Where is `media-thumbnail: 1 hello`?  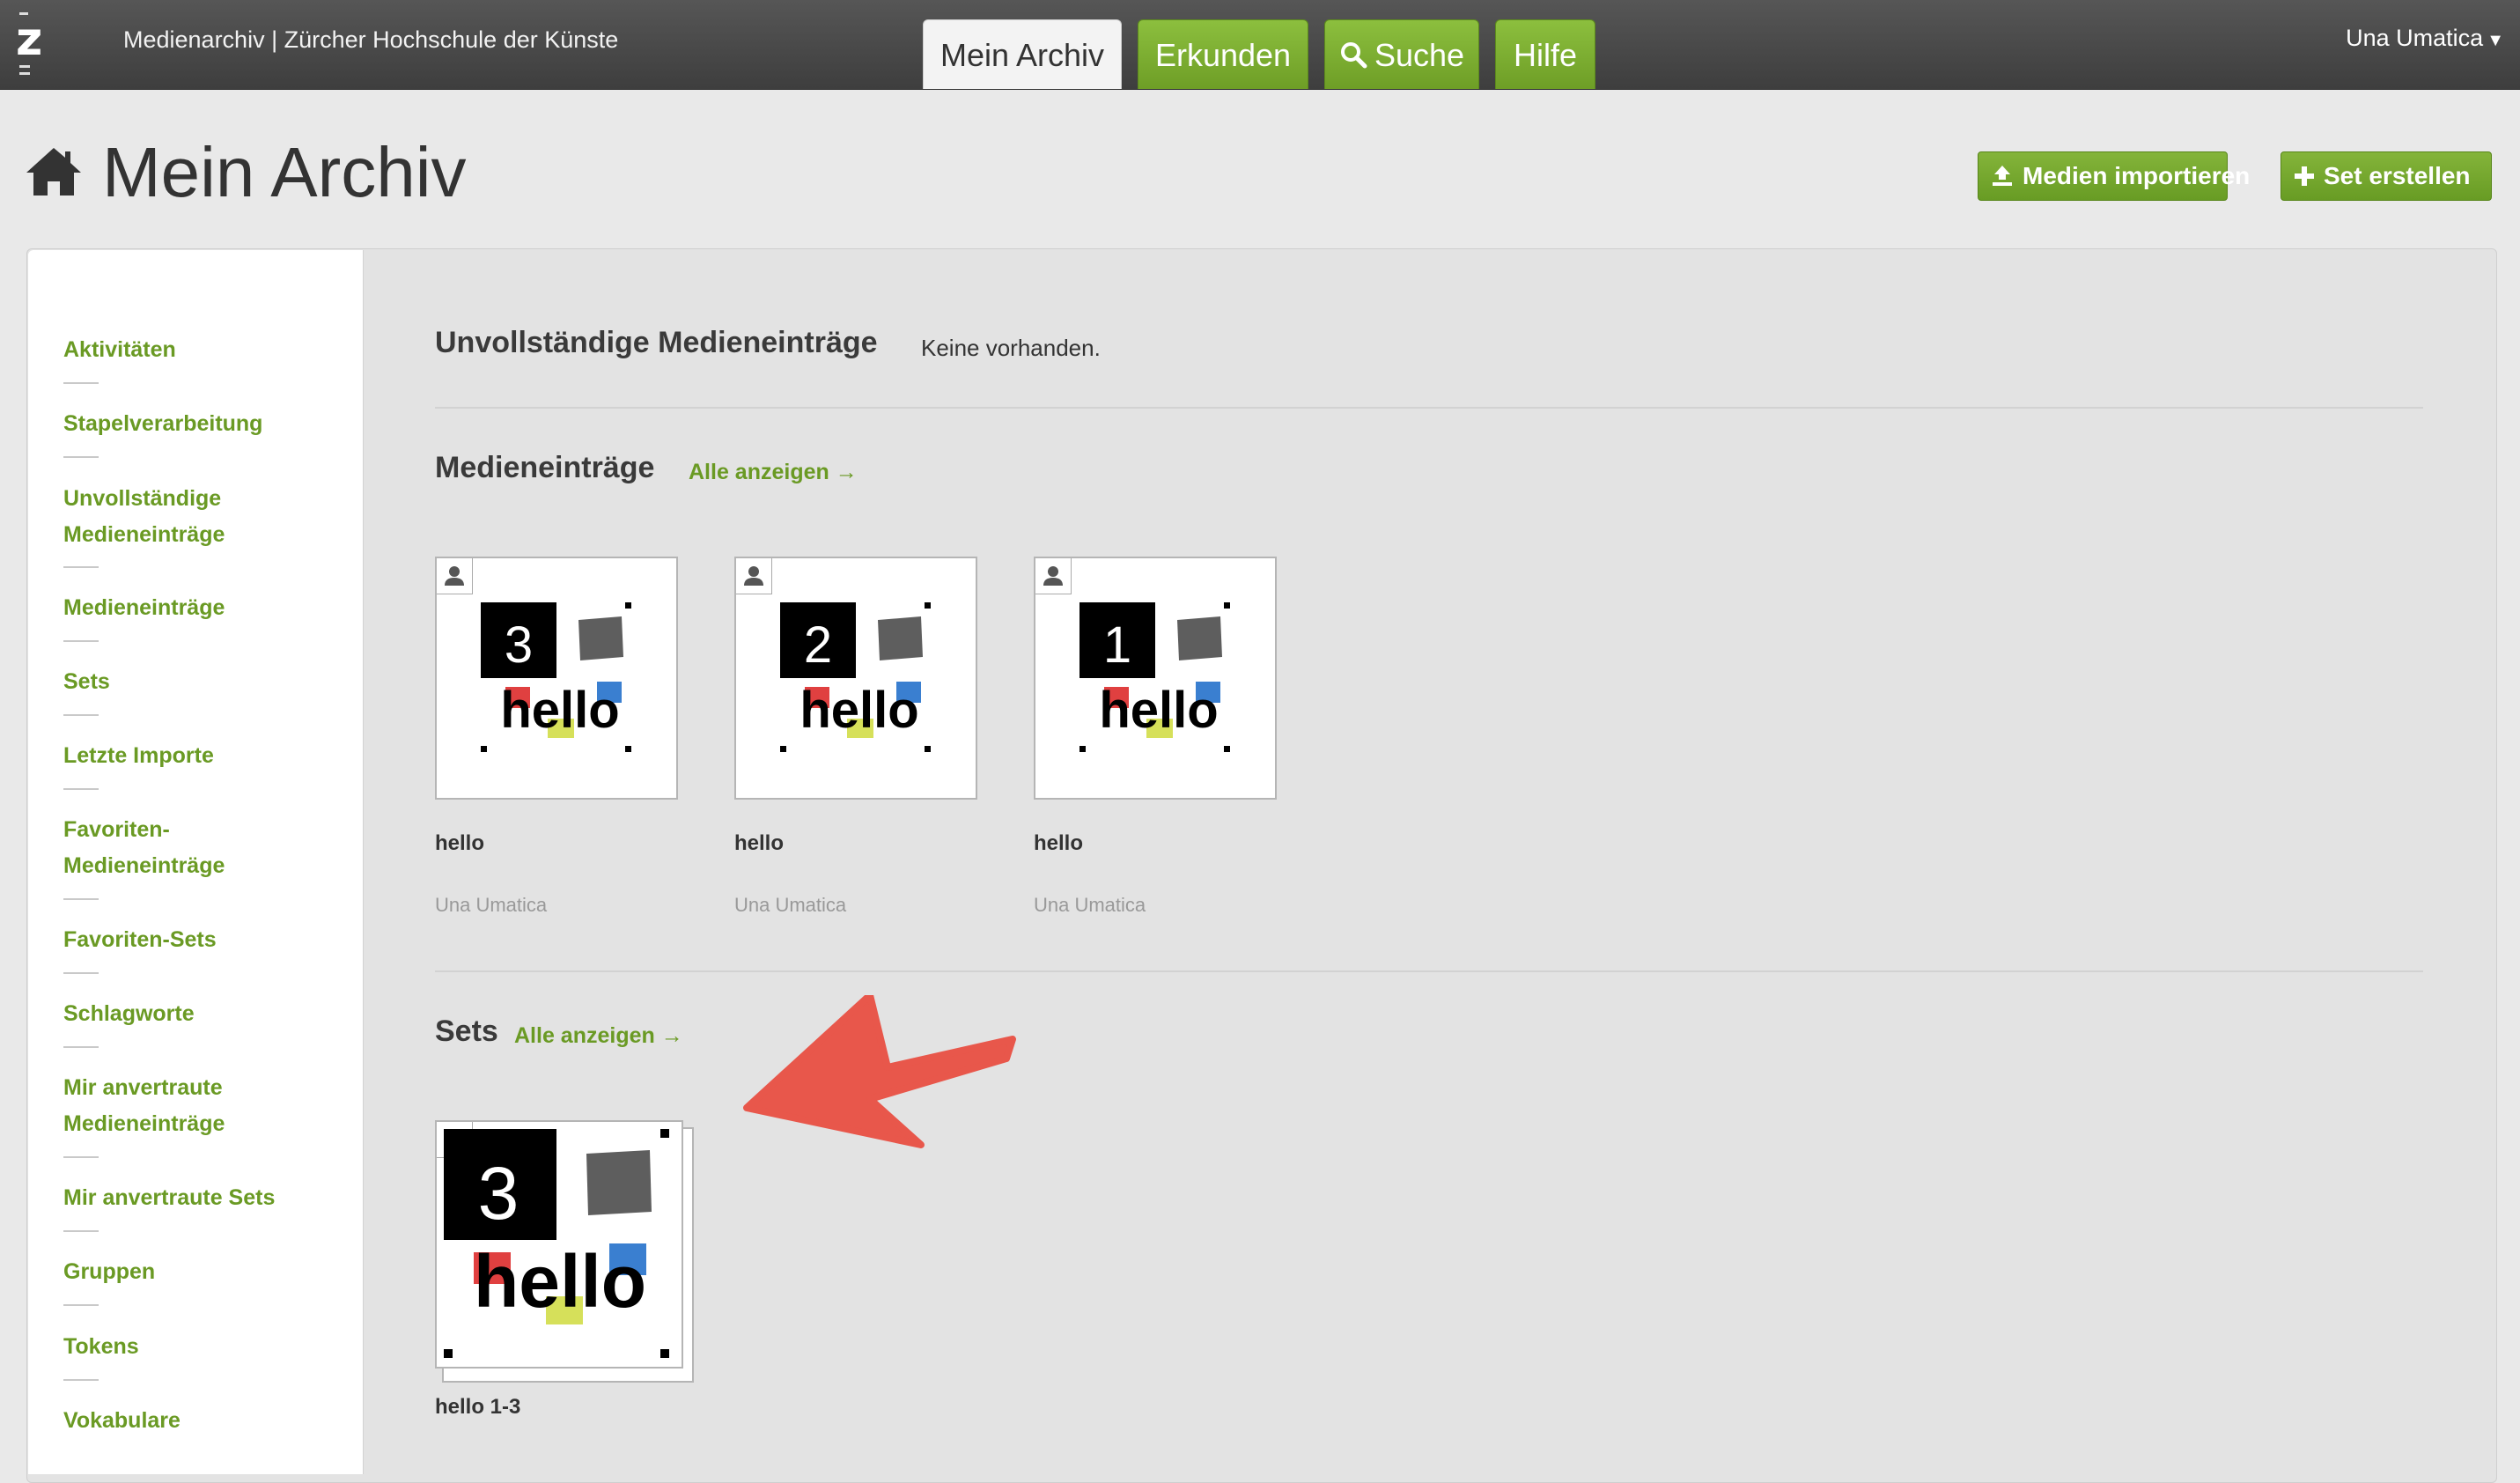 media-thumbnail: 1 hello is located at coordinates (1155, 678).